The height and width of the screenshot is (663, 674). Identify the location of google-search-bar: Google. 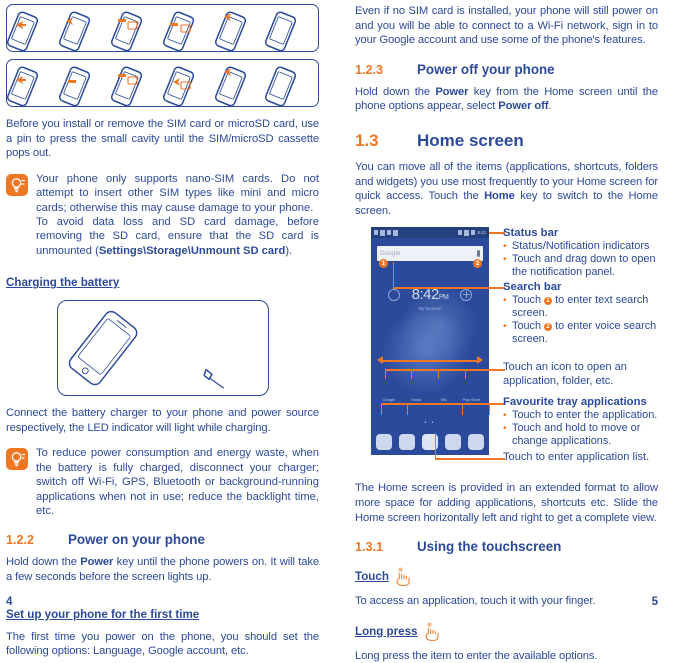
(430, 254).